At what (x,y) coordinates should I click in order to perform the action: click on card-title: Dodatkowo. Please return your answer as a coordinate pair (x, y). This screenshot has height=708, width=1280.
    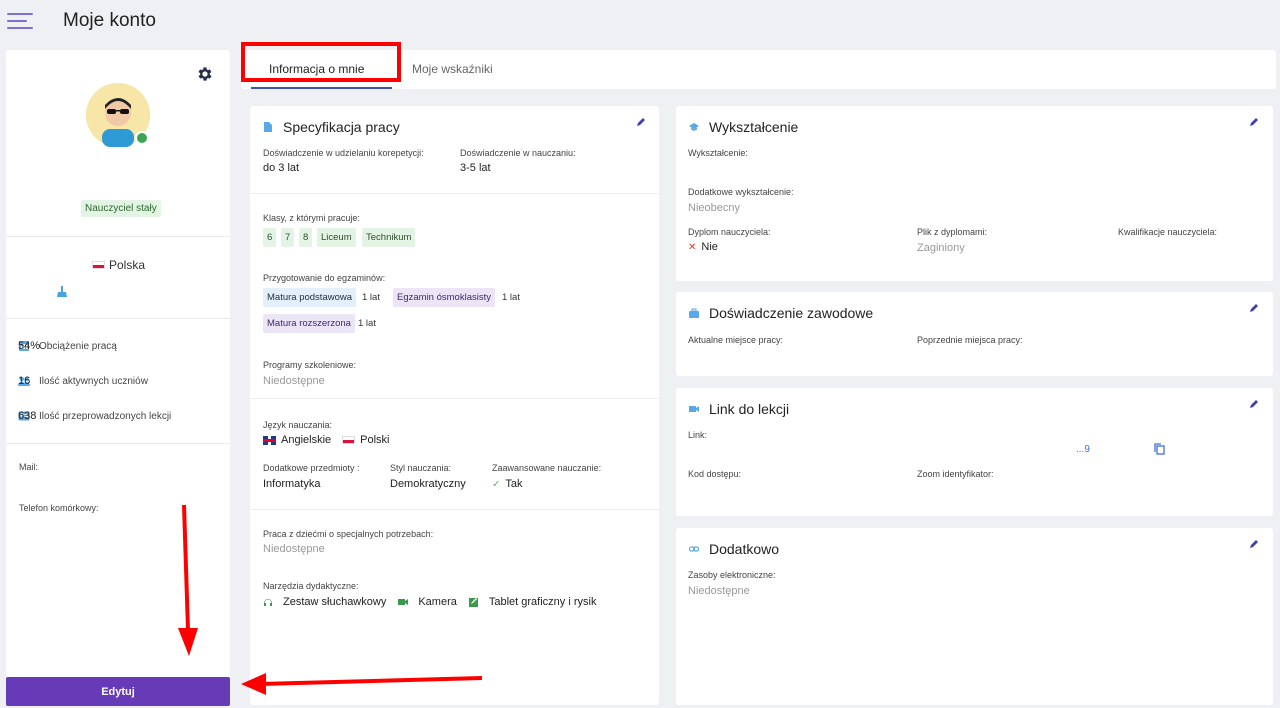
    Looking at the image, I should click on (734, 549).